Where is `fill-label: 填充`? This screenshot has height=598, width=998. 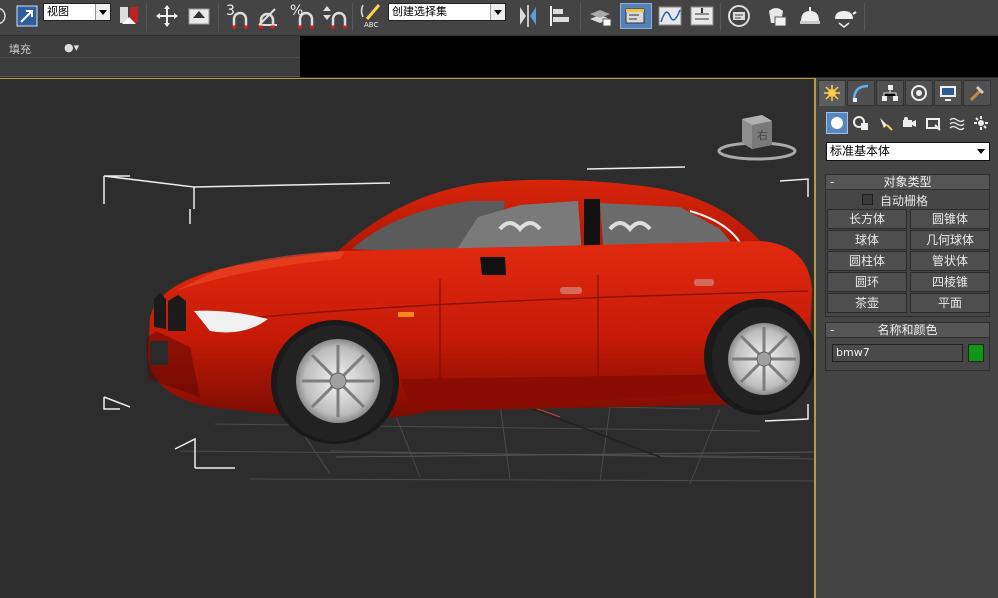
fill-label: 填充 is located at coordinates (20, 49).